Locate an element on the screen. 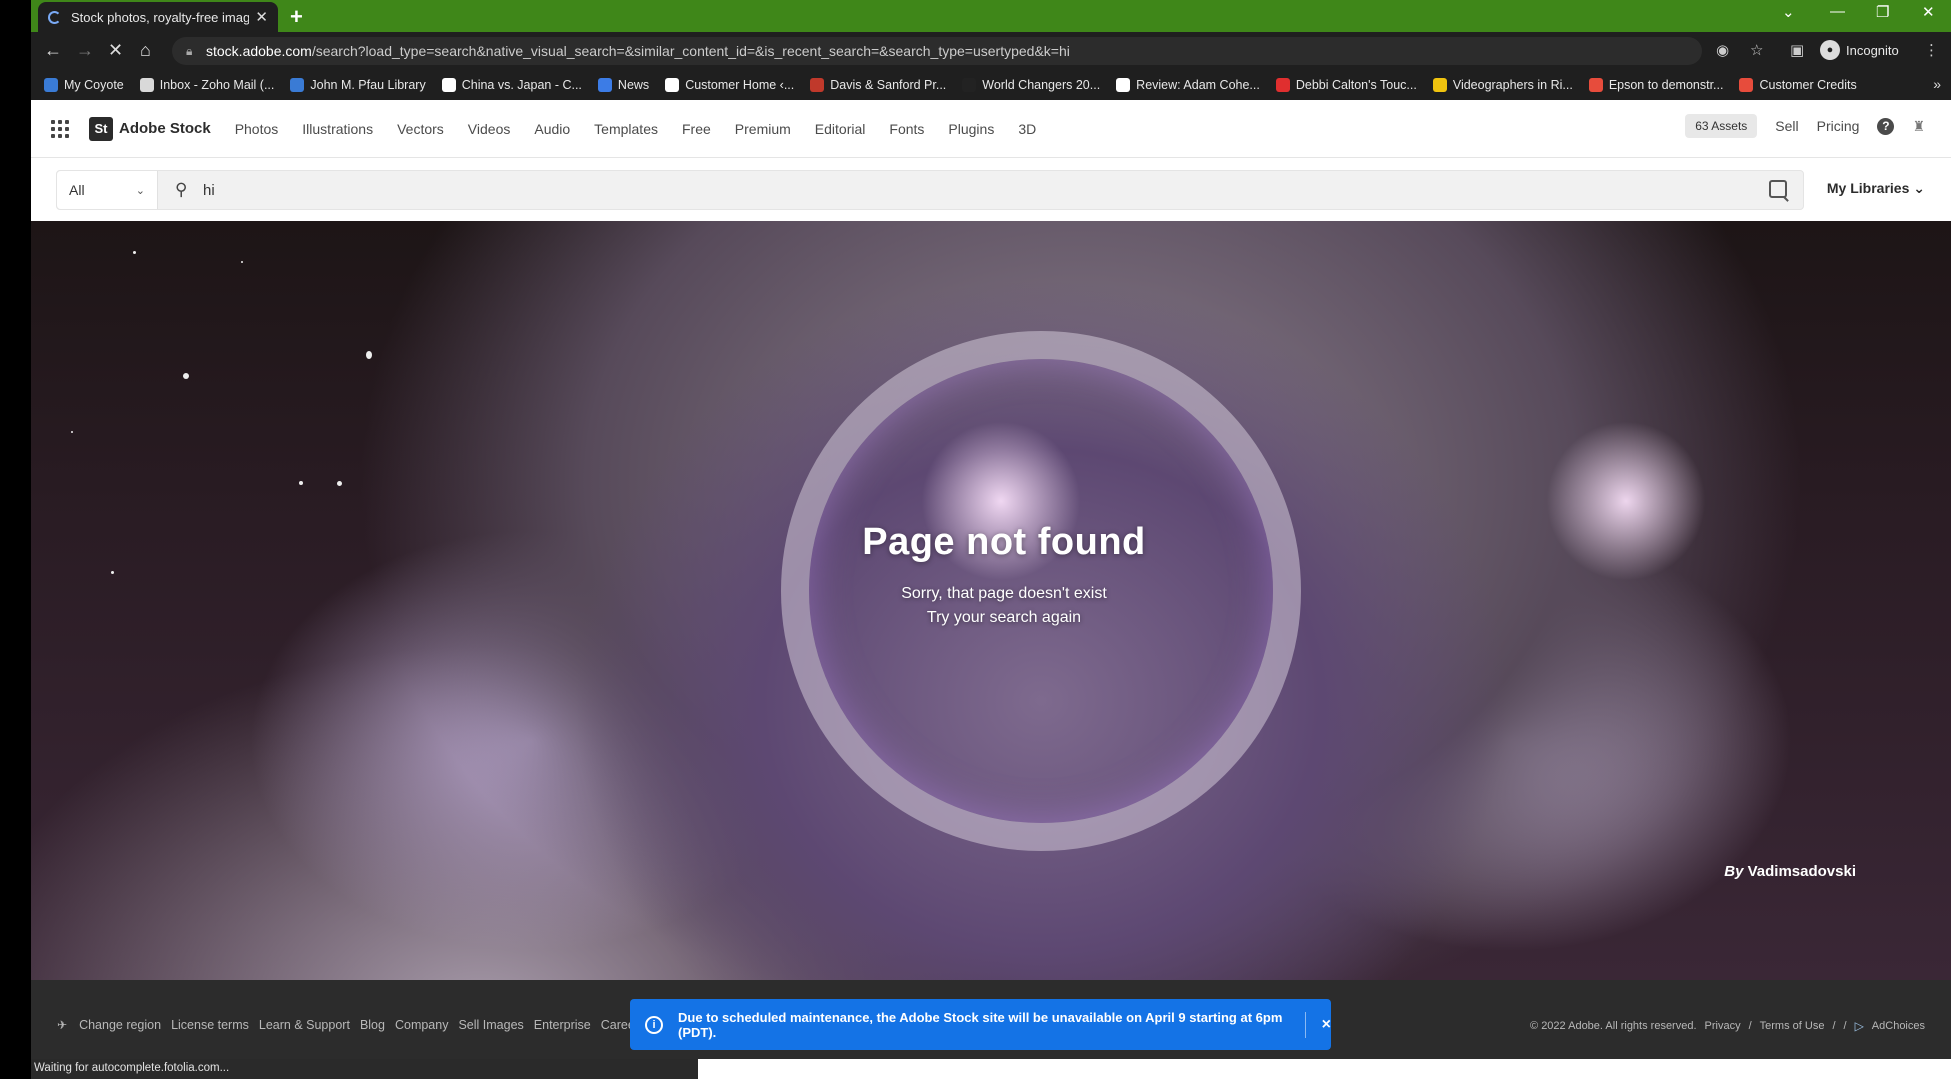  close-window-icon: ✕ is located at coordinates (1928, 12).